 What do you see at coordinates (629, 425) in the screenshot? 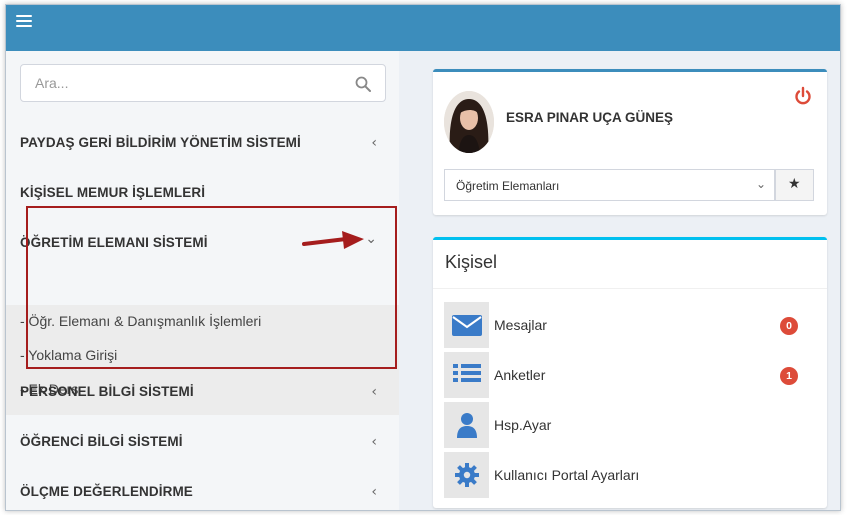
I see `list-item-hsp-ayar: Hsp.Ayar` at bounding box center [629, 425].